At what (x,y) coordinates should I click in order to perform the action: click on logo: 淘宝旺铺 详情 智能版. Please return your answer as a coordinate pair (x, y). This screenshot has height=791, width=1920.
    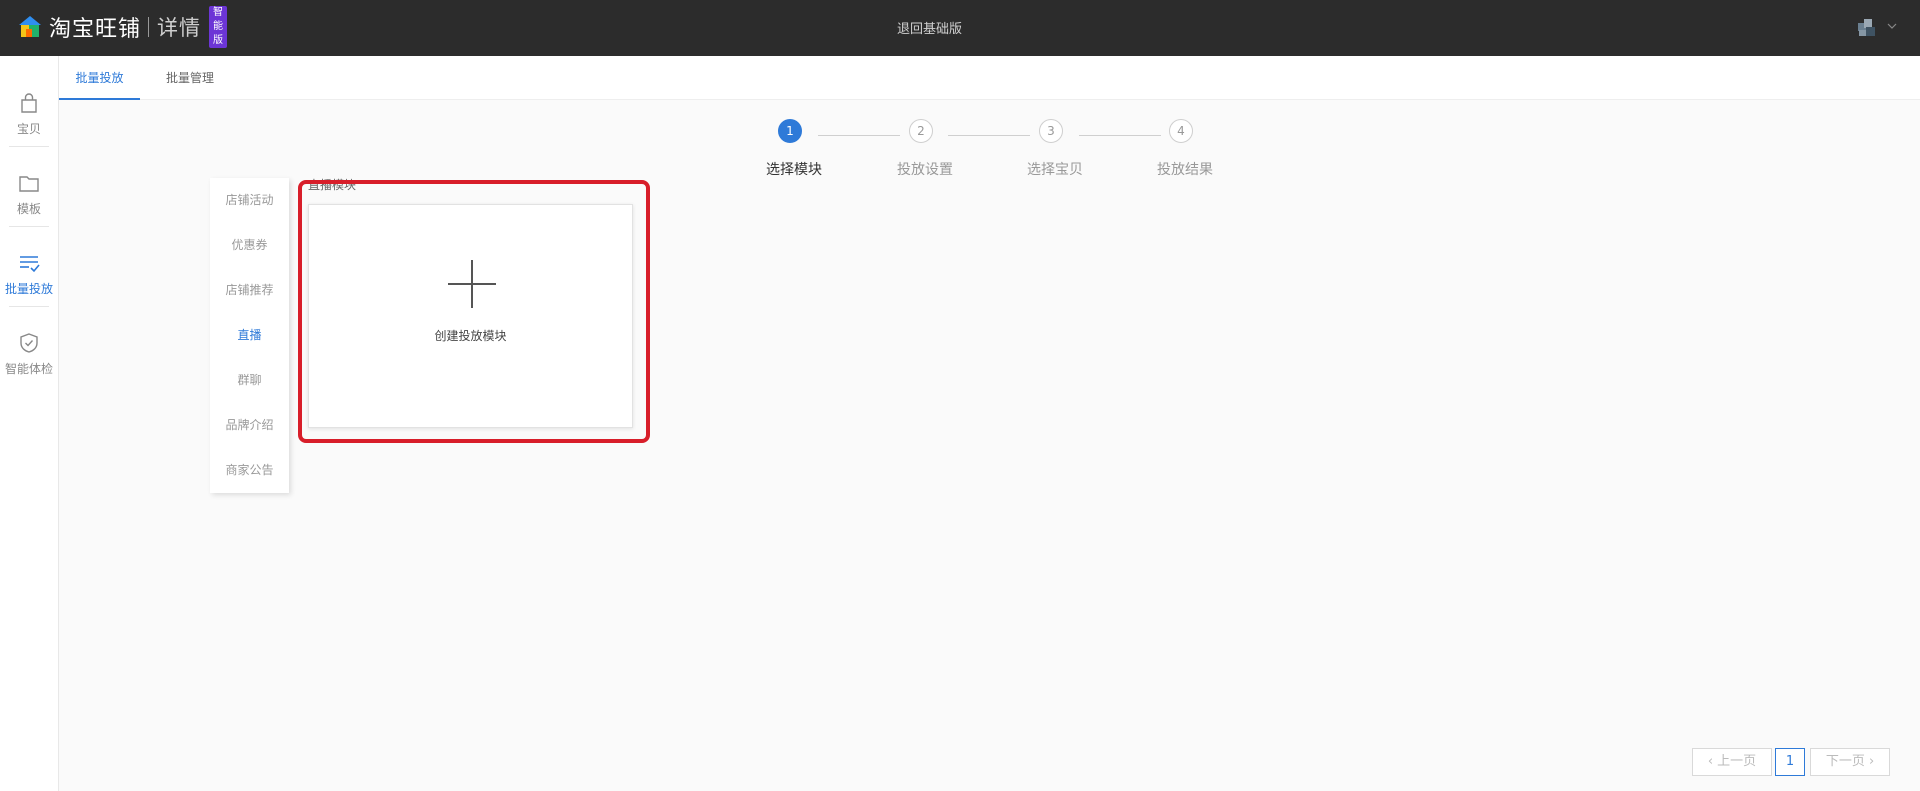
    Looking at the image, I should click on (122, 27).